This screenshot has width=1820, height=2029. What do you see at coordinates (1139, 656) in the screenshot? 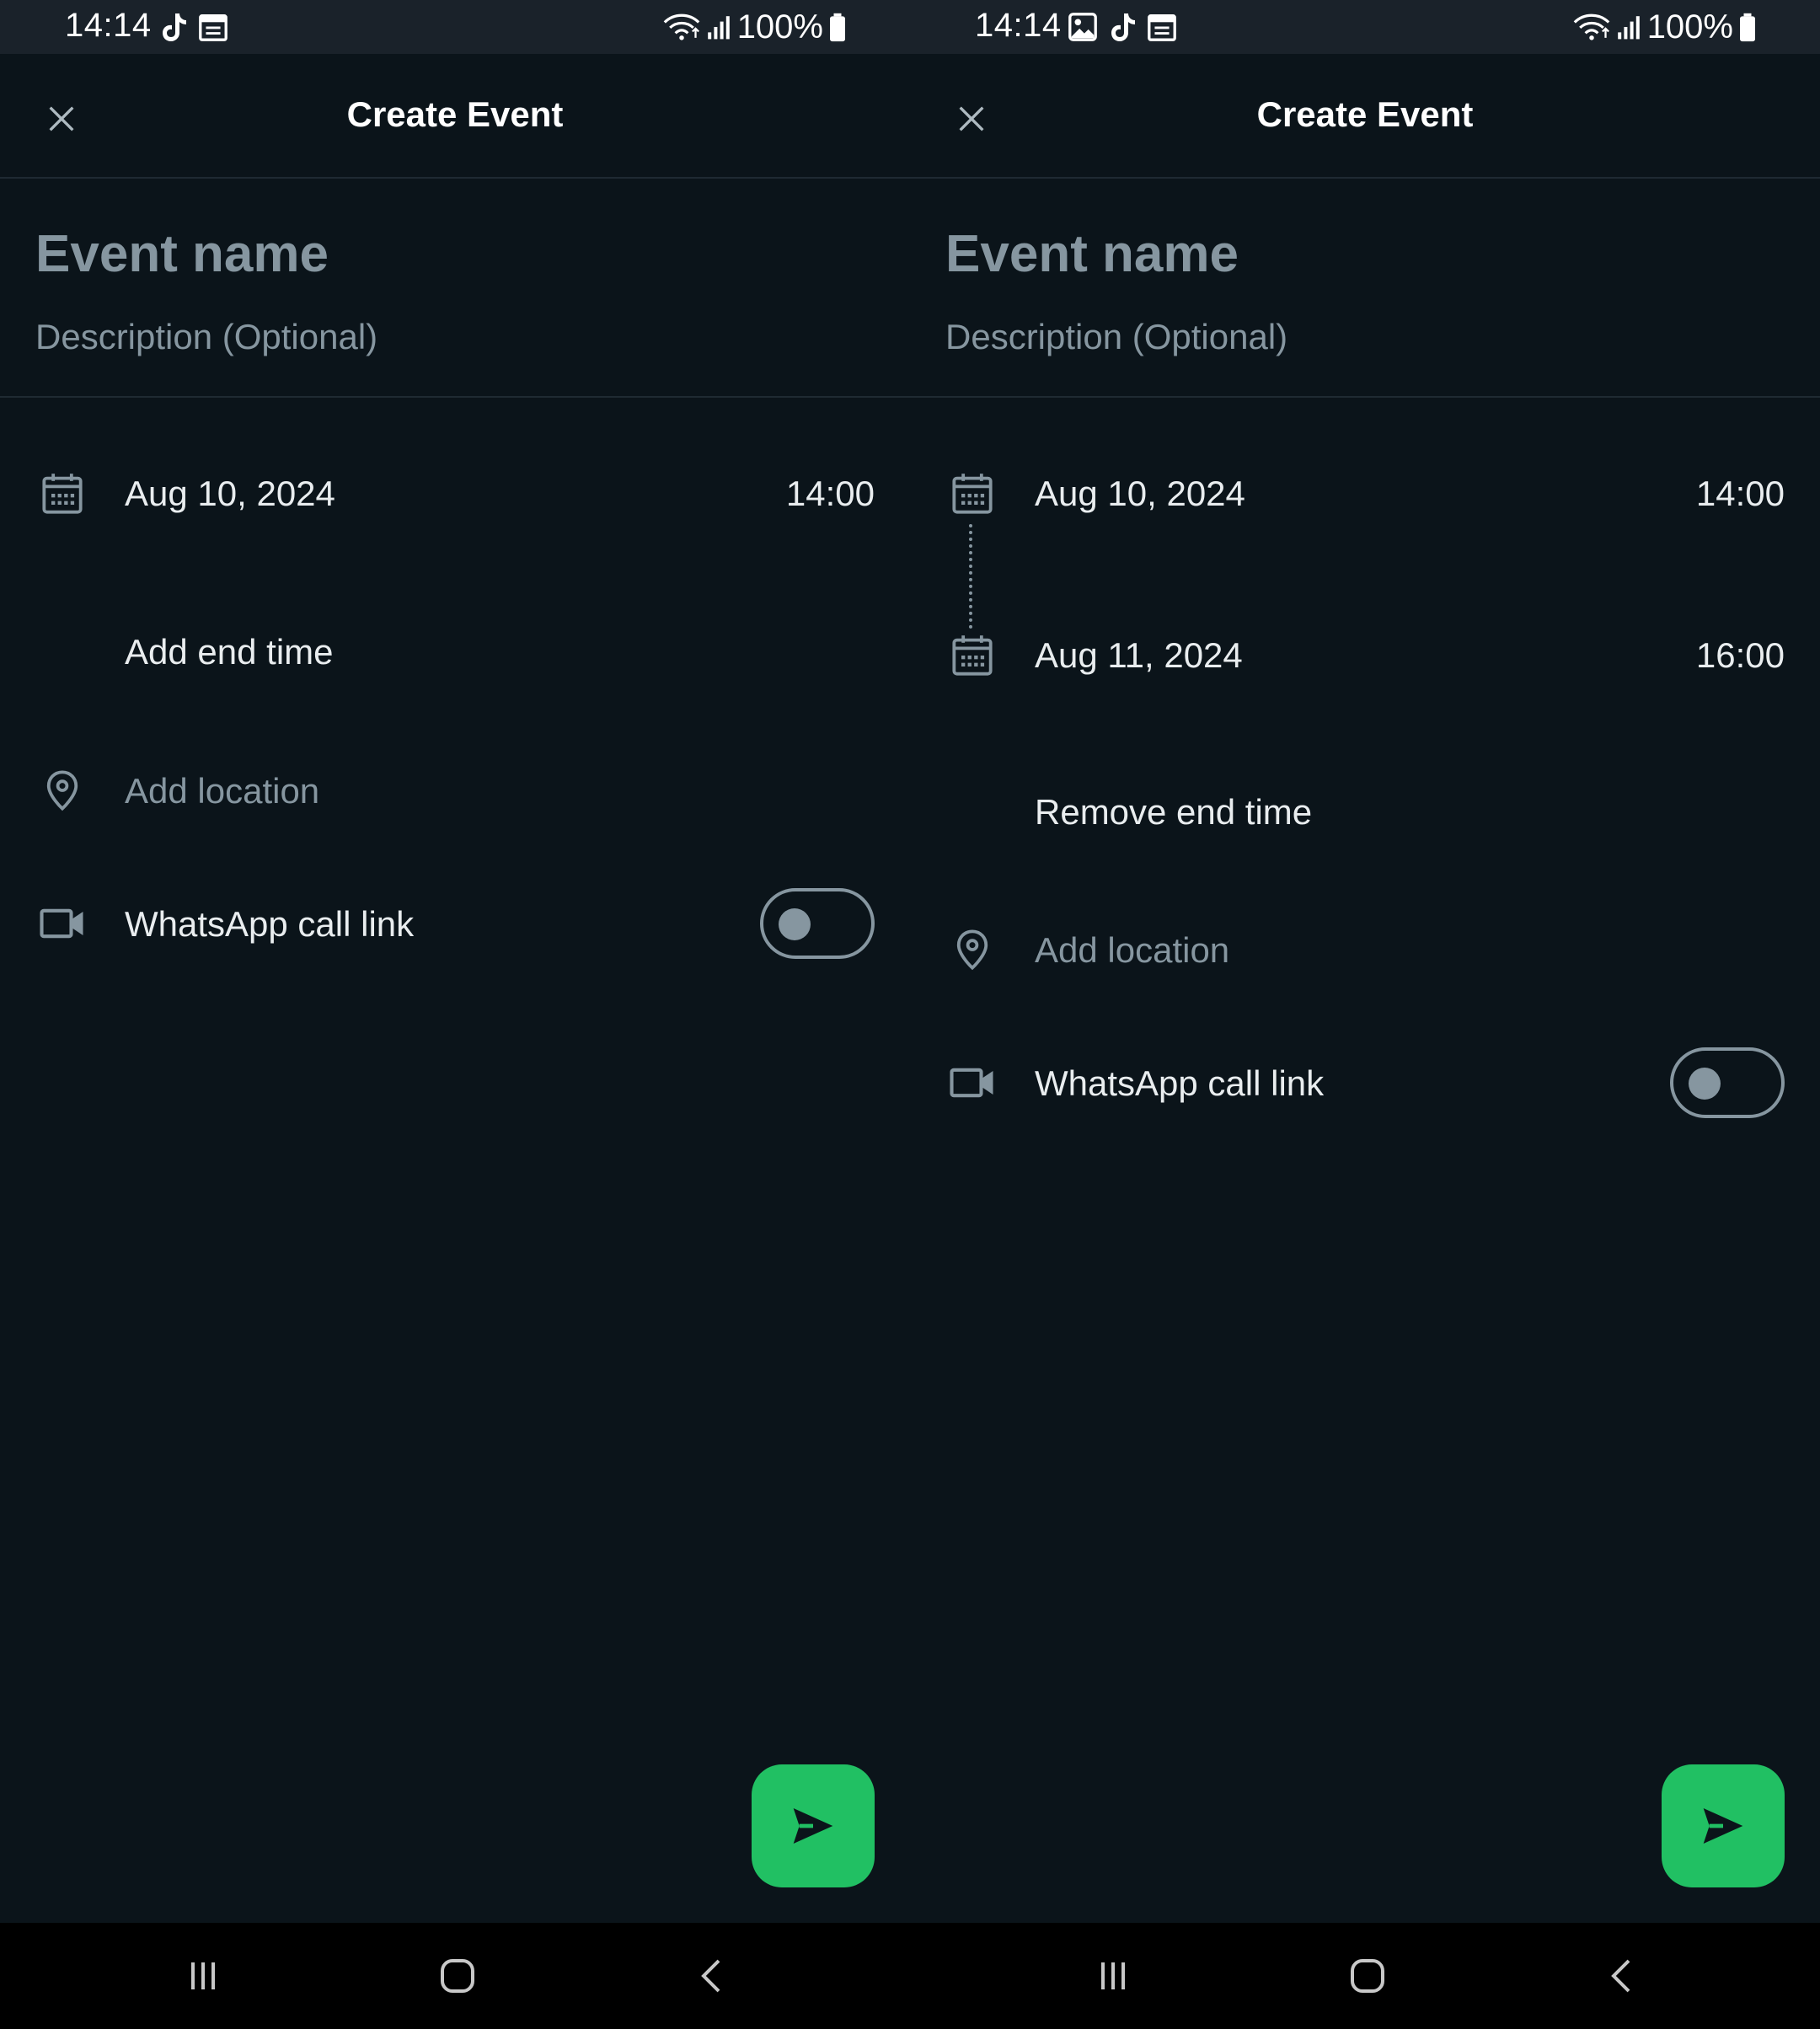
I see `end-date: Aug 11, 2024` at bounding box center [1139, 656].